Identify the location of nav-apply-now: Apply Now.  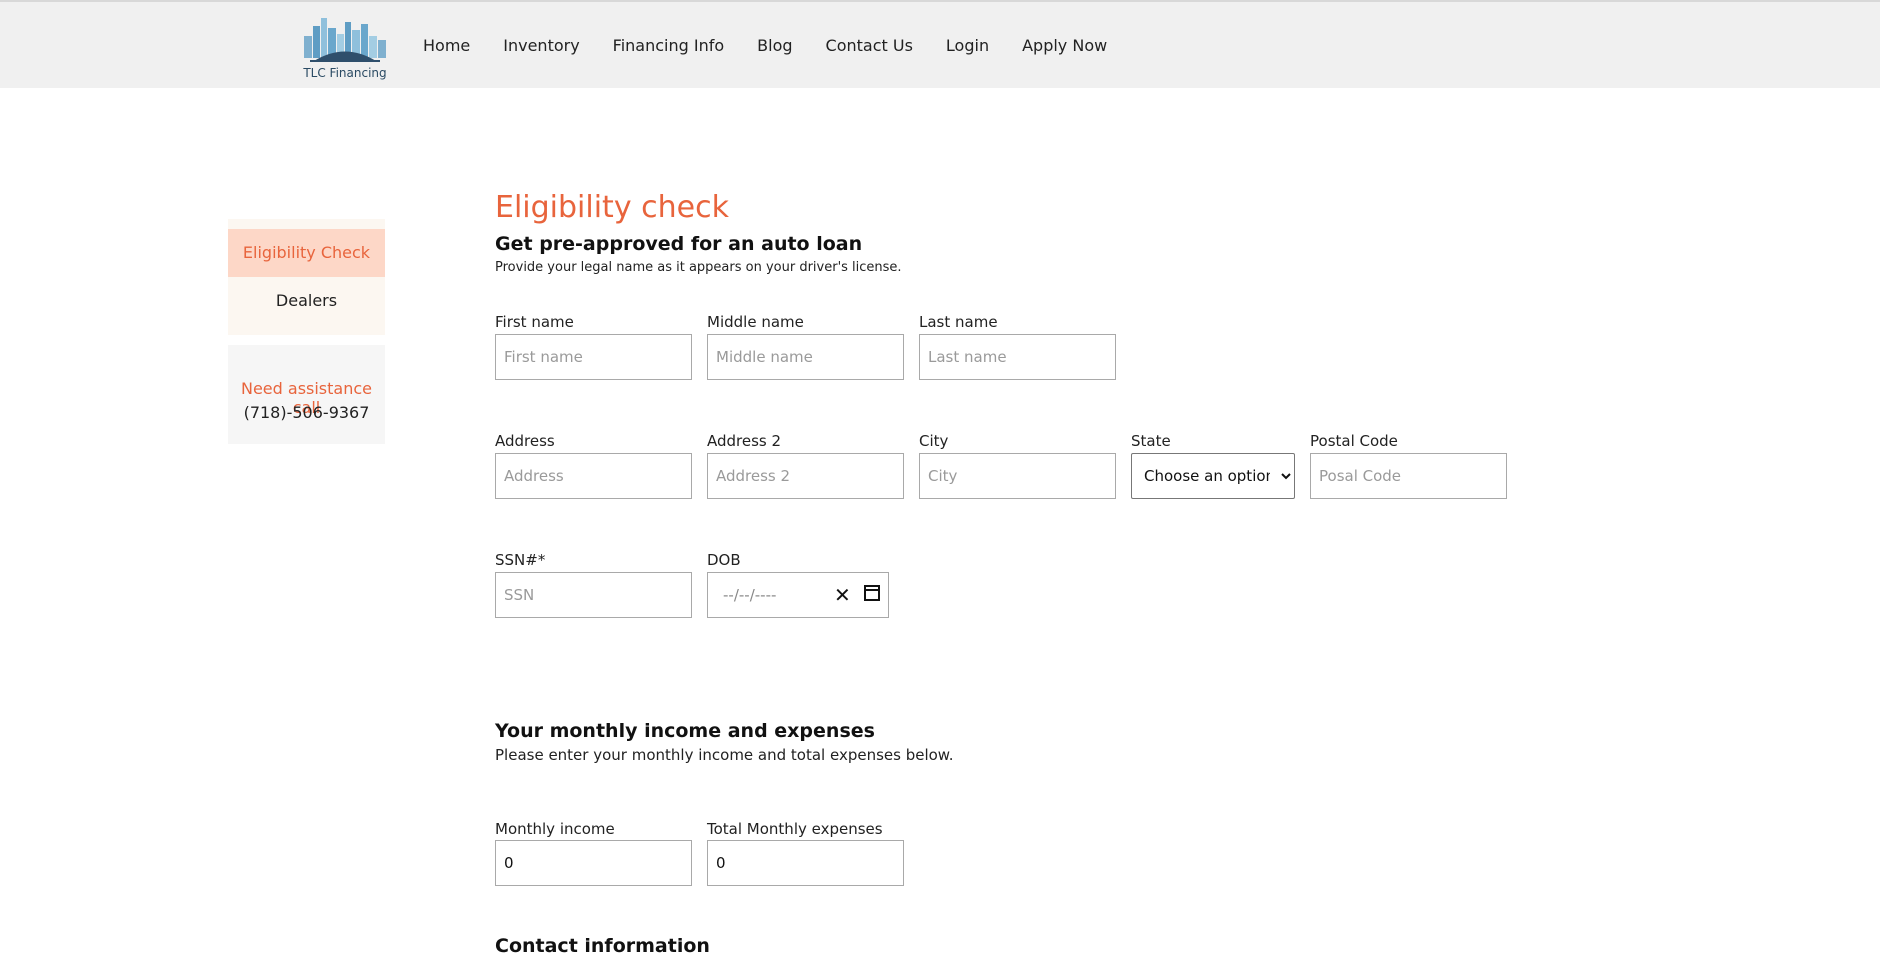
(1064, 45).